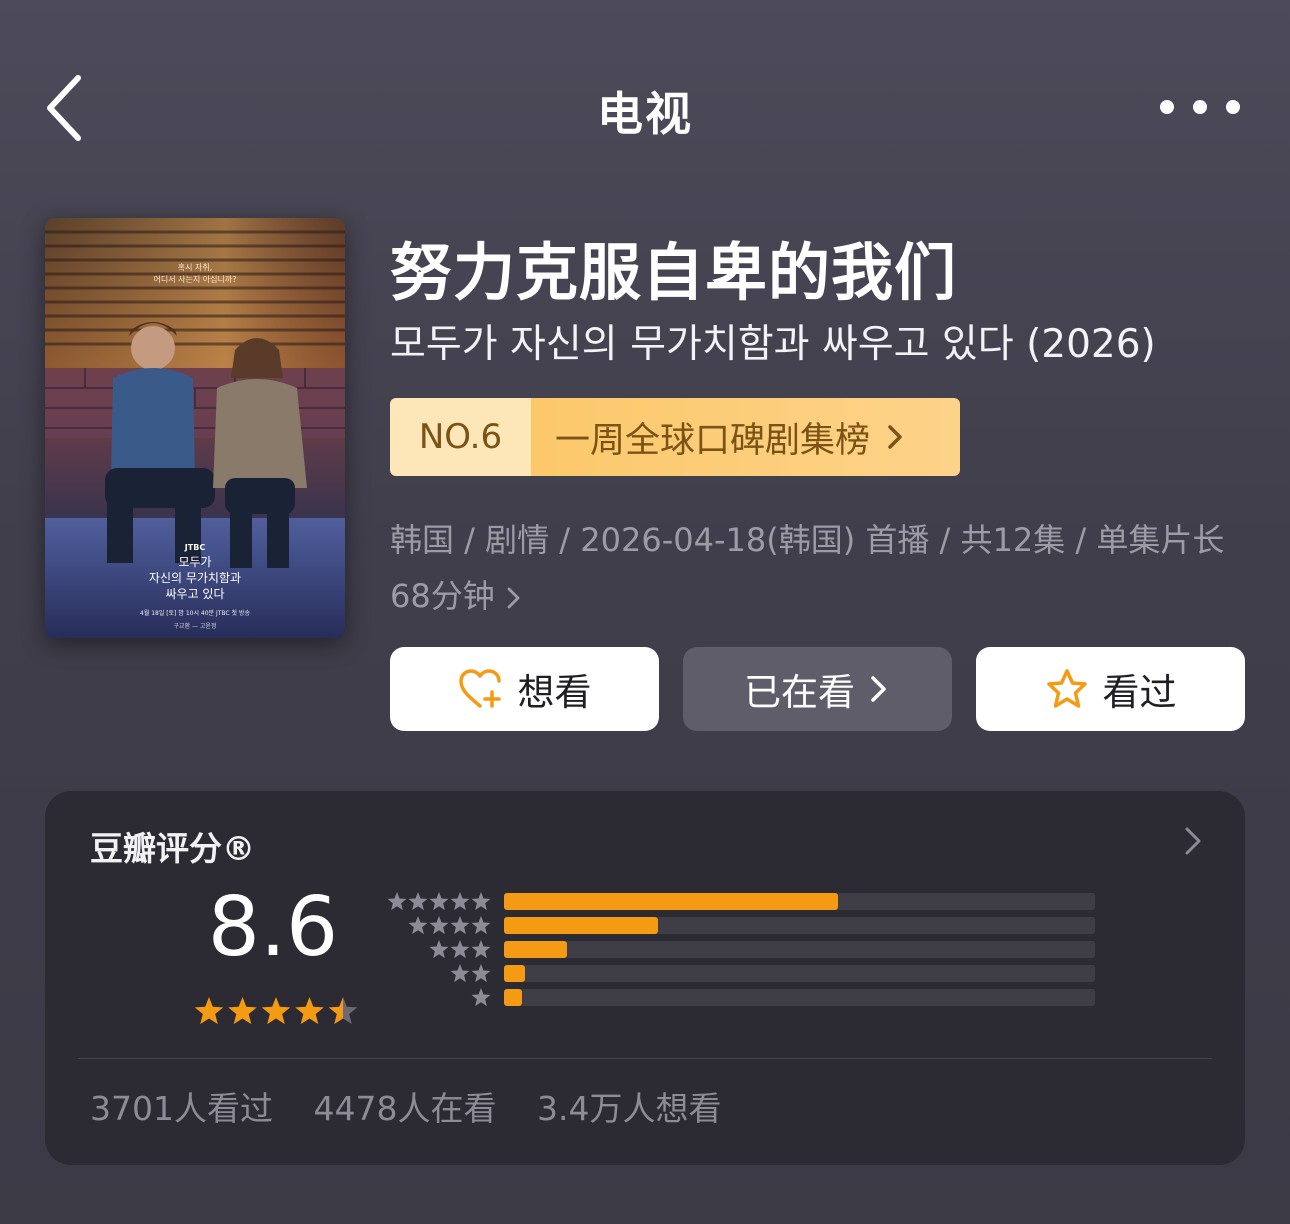  Describe the element at coordinates (273, 927) in the screenshot. I see `rating-score: 8.6` at that location.